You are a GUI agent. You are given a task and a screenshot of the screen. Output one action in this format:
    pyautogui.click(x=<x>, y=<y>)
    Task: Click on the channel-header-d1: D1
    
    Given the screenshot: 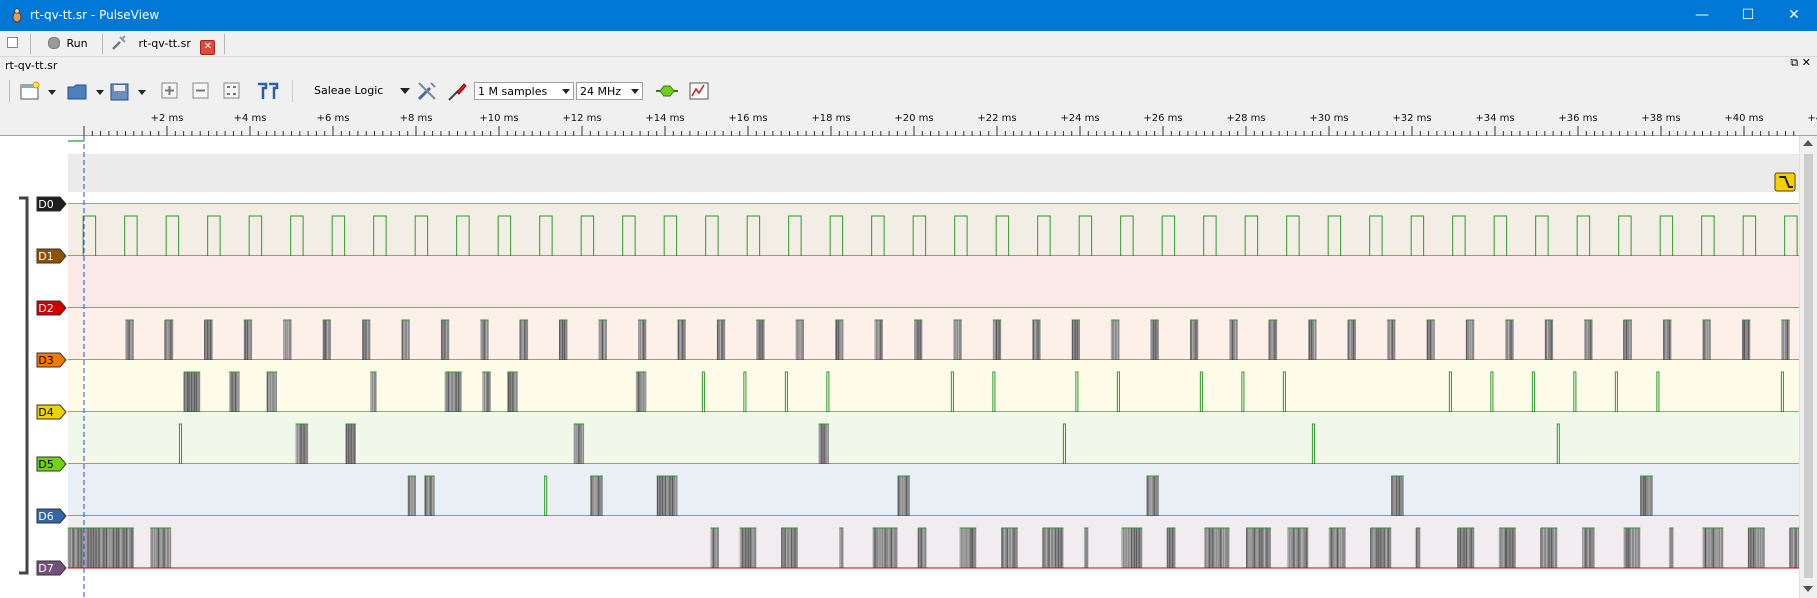 What is the action you would take?
    pyautogui.click(x=51, y=256)
    